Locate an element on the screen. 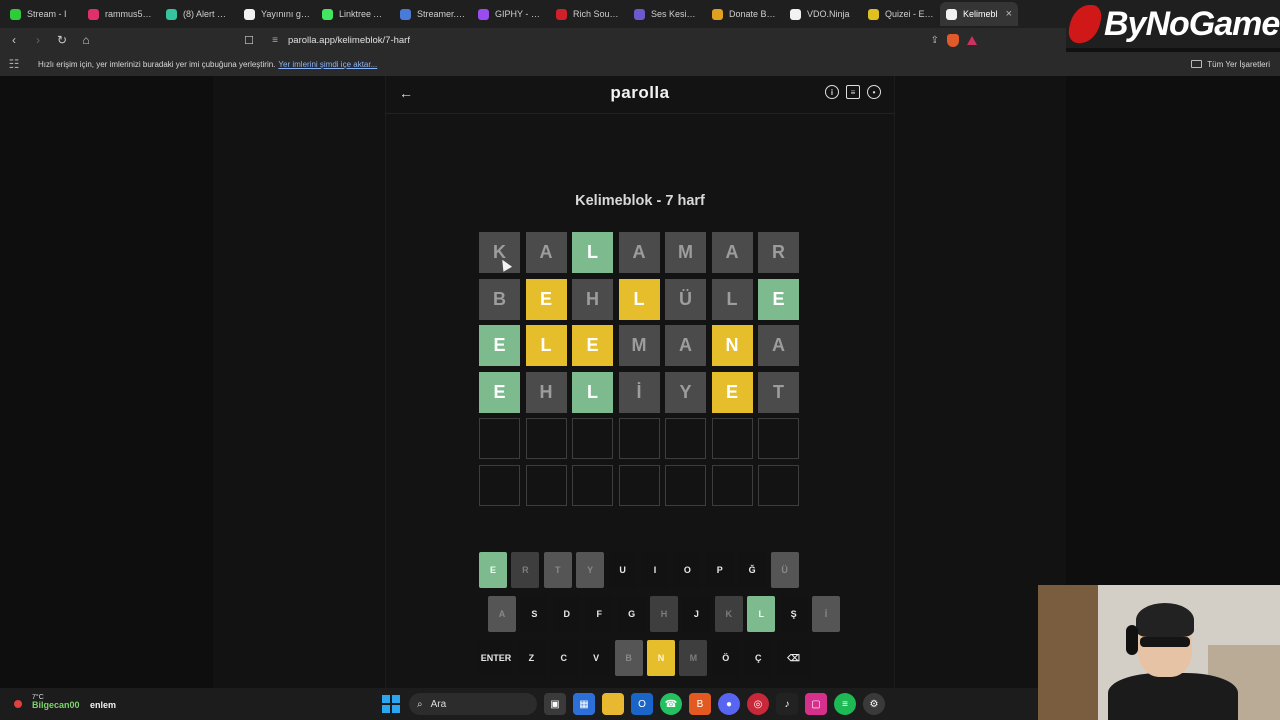 The width and height of the screenshot is (1280, 720). brave-icon: B is located at coordinates (700, 704).